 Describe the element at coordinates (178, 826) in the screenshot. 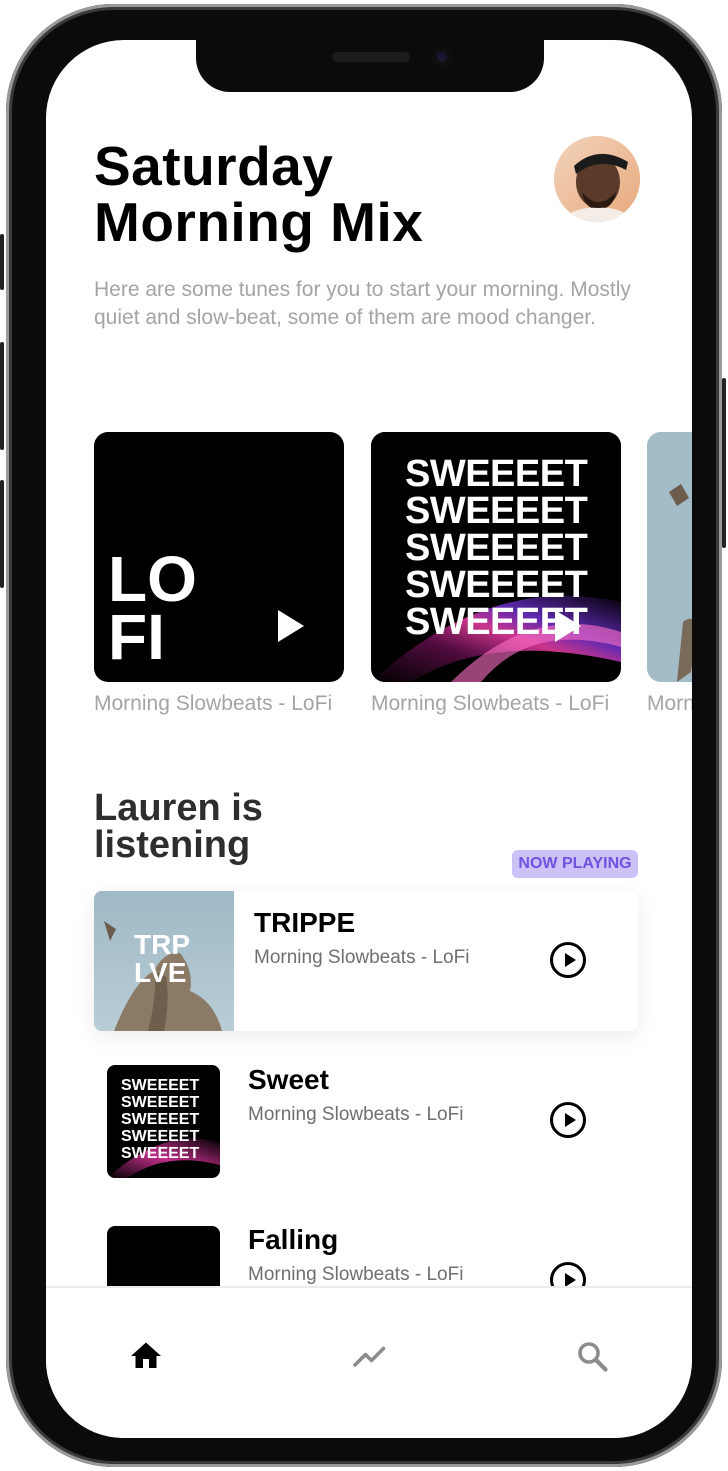

I see `section-title: Lauren is listening` at that location.